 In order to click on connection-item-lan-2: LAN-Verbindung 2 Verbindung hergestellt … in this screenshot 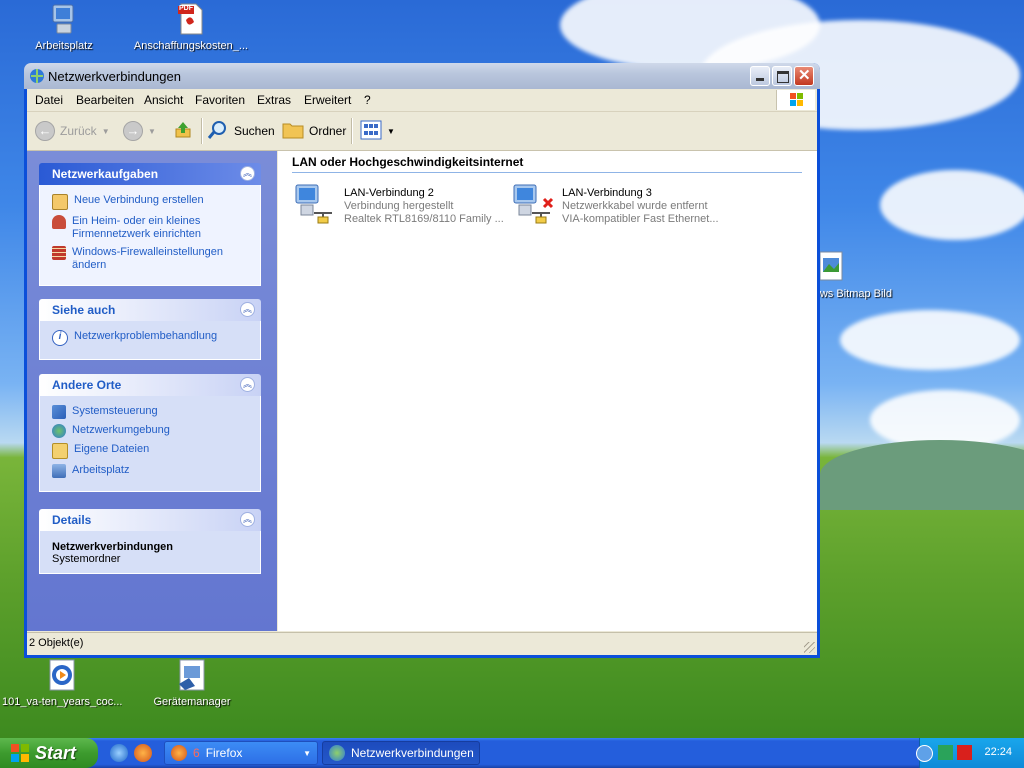, I will do `click(398, 206)`.